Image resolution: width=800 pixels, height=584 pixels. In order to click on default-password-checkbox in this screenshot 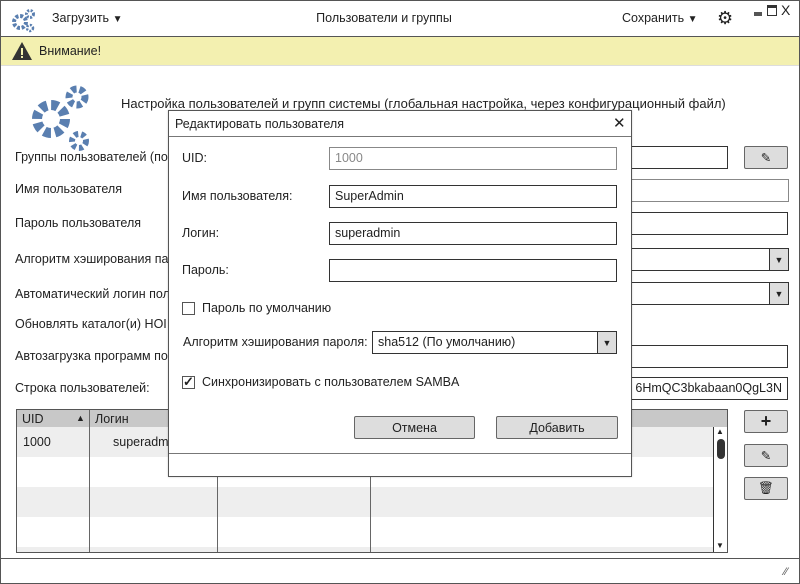, I will do `click(188, 308)`.